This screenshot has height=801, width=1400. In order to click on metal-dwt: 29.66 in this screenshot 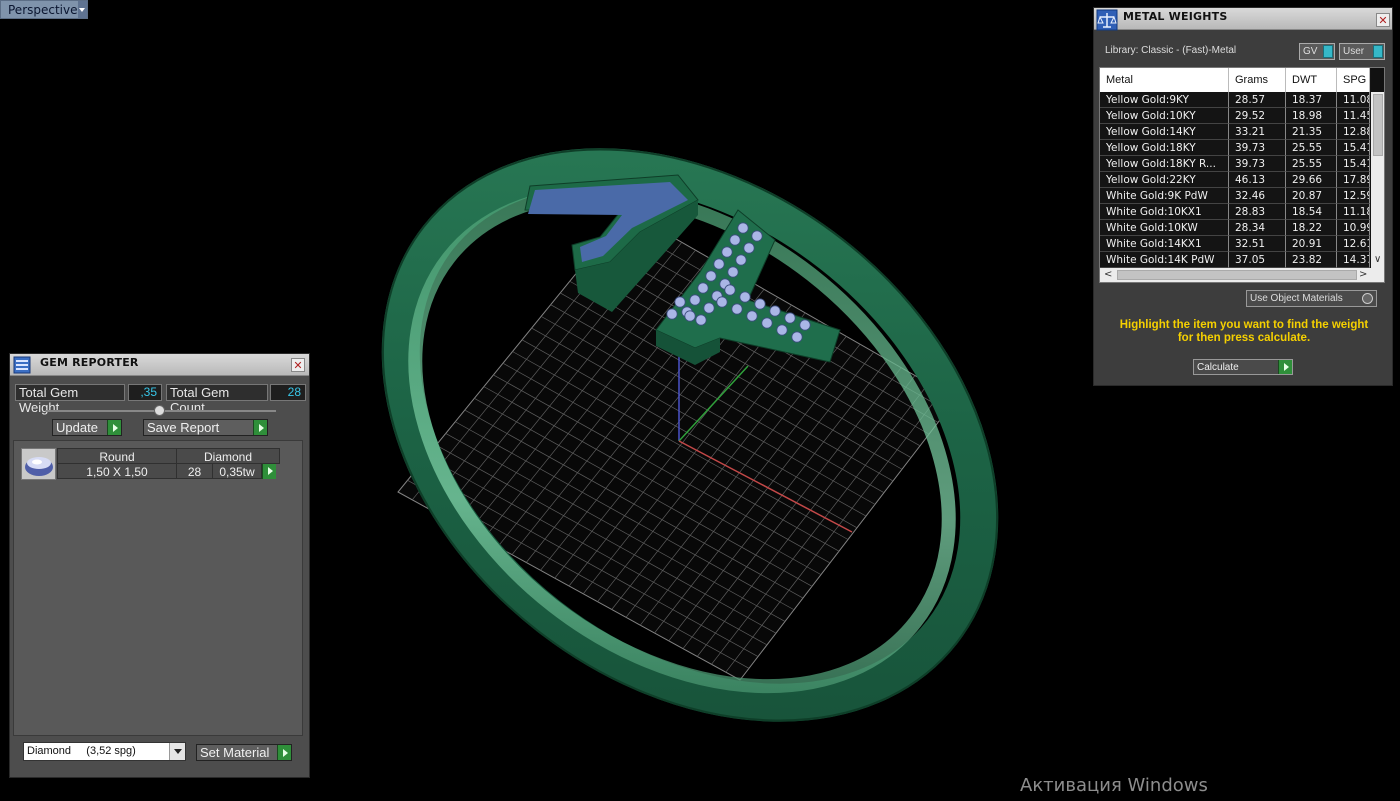, I will do `click(1311, 180)`.